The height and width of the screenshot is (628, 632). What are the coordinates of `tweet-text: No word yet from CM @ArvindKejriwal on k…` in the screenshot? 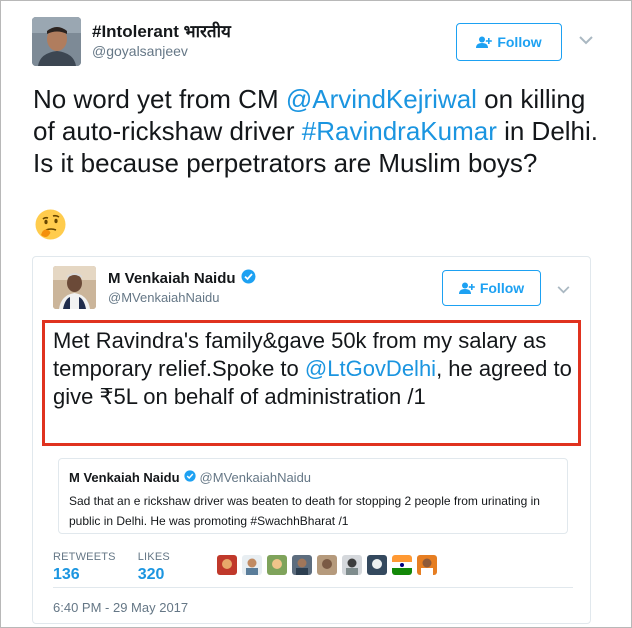 It's located at (323, 131).